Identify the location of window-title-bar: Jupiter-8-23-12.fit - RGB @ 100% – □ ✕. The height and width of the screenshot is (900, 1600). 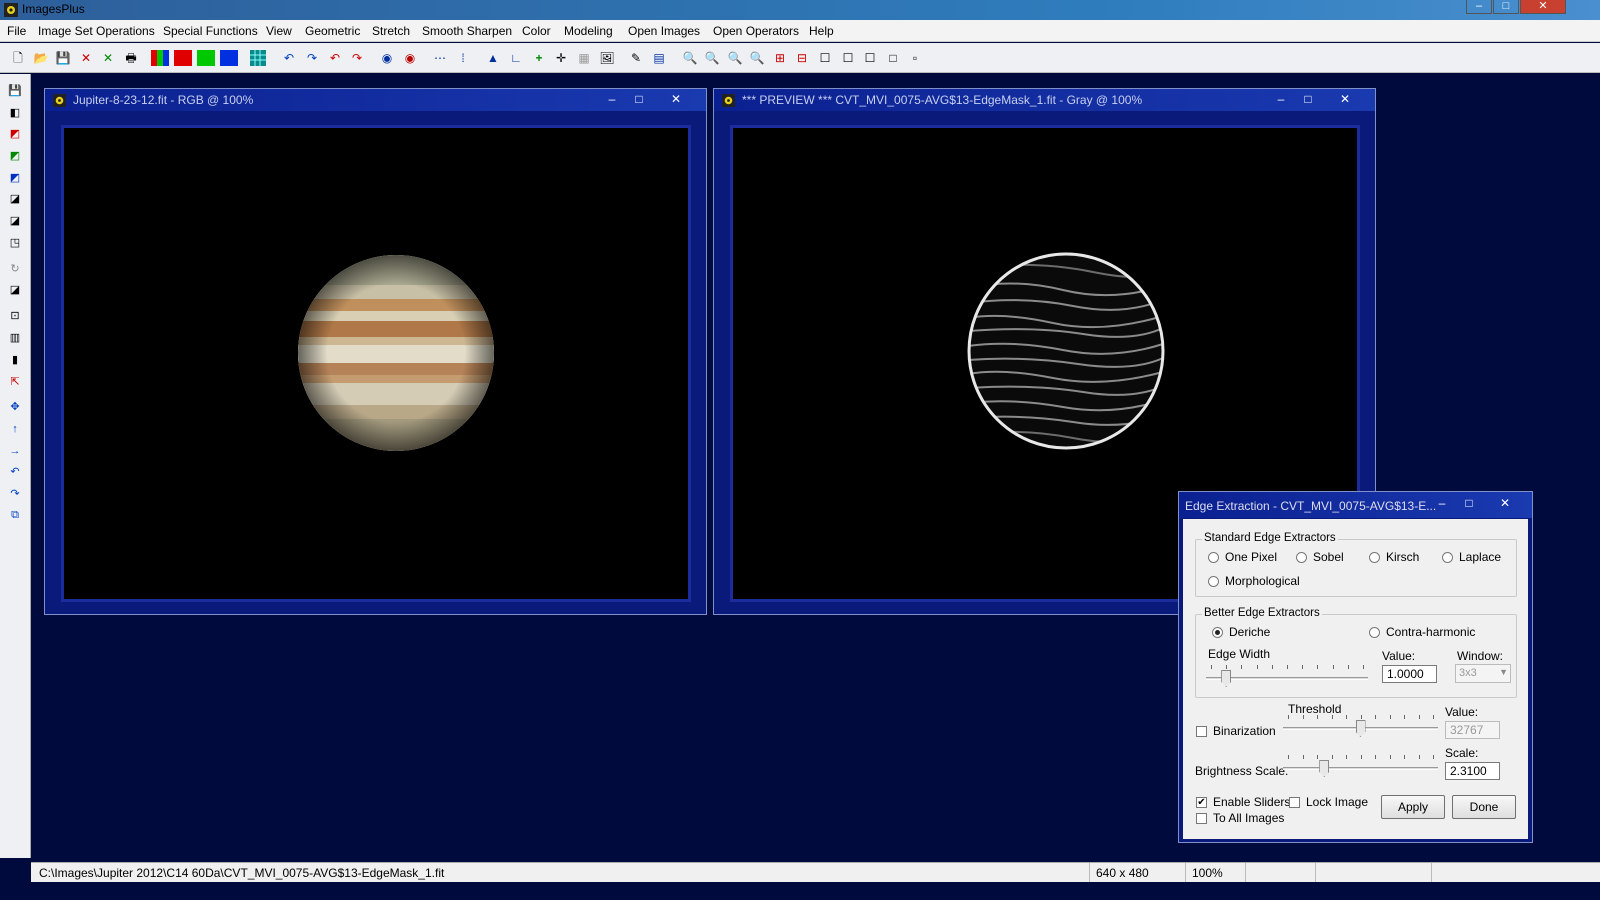
(375, 100).